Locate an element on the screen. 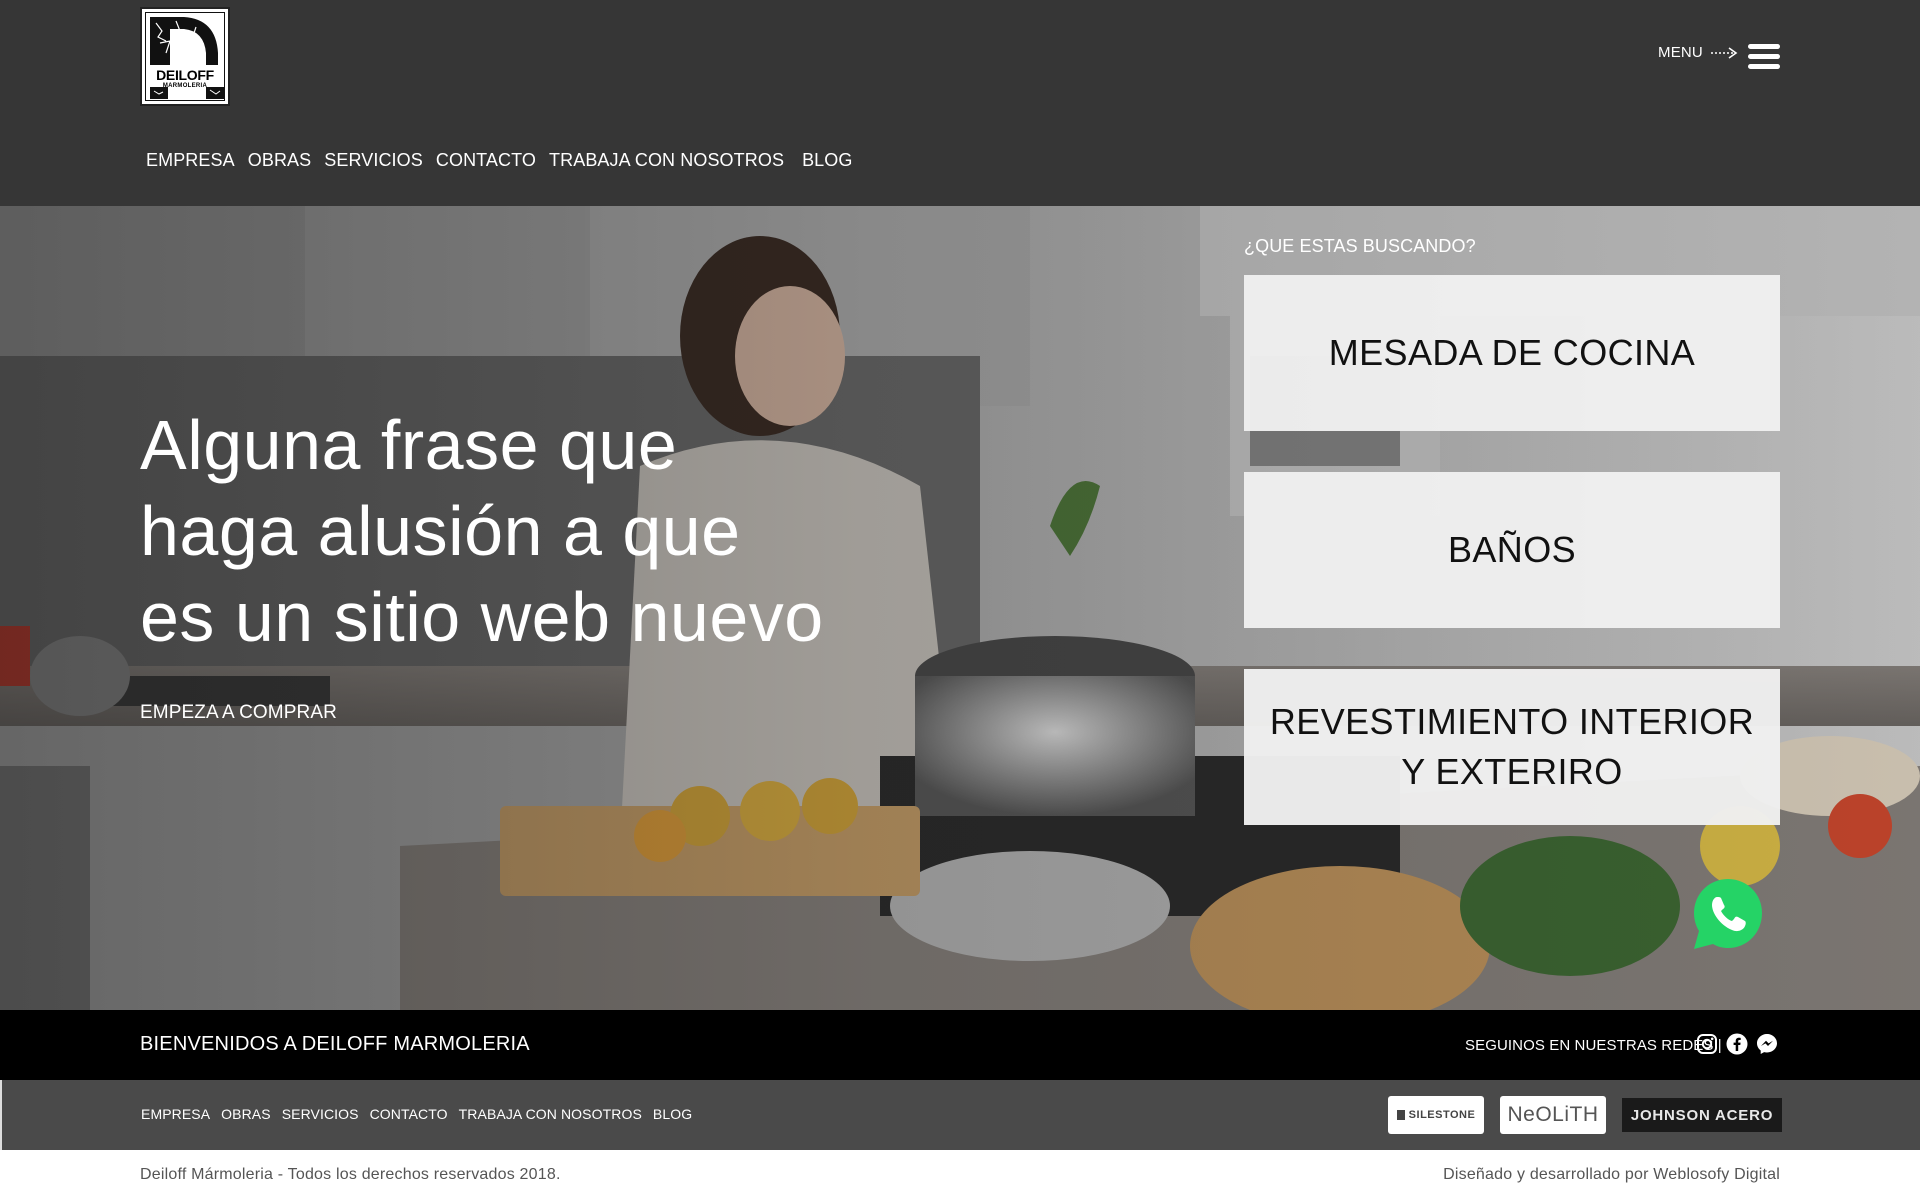 Image resolution: width=1920 pixels, height=1200 pixels. logo-subtitle: MARMOLERIA is located at coordinates (185, 86).